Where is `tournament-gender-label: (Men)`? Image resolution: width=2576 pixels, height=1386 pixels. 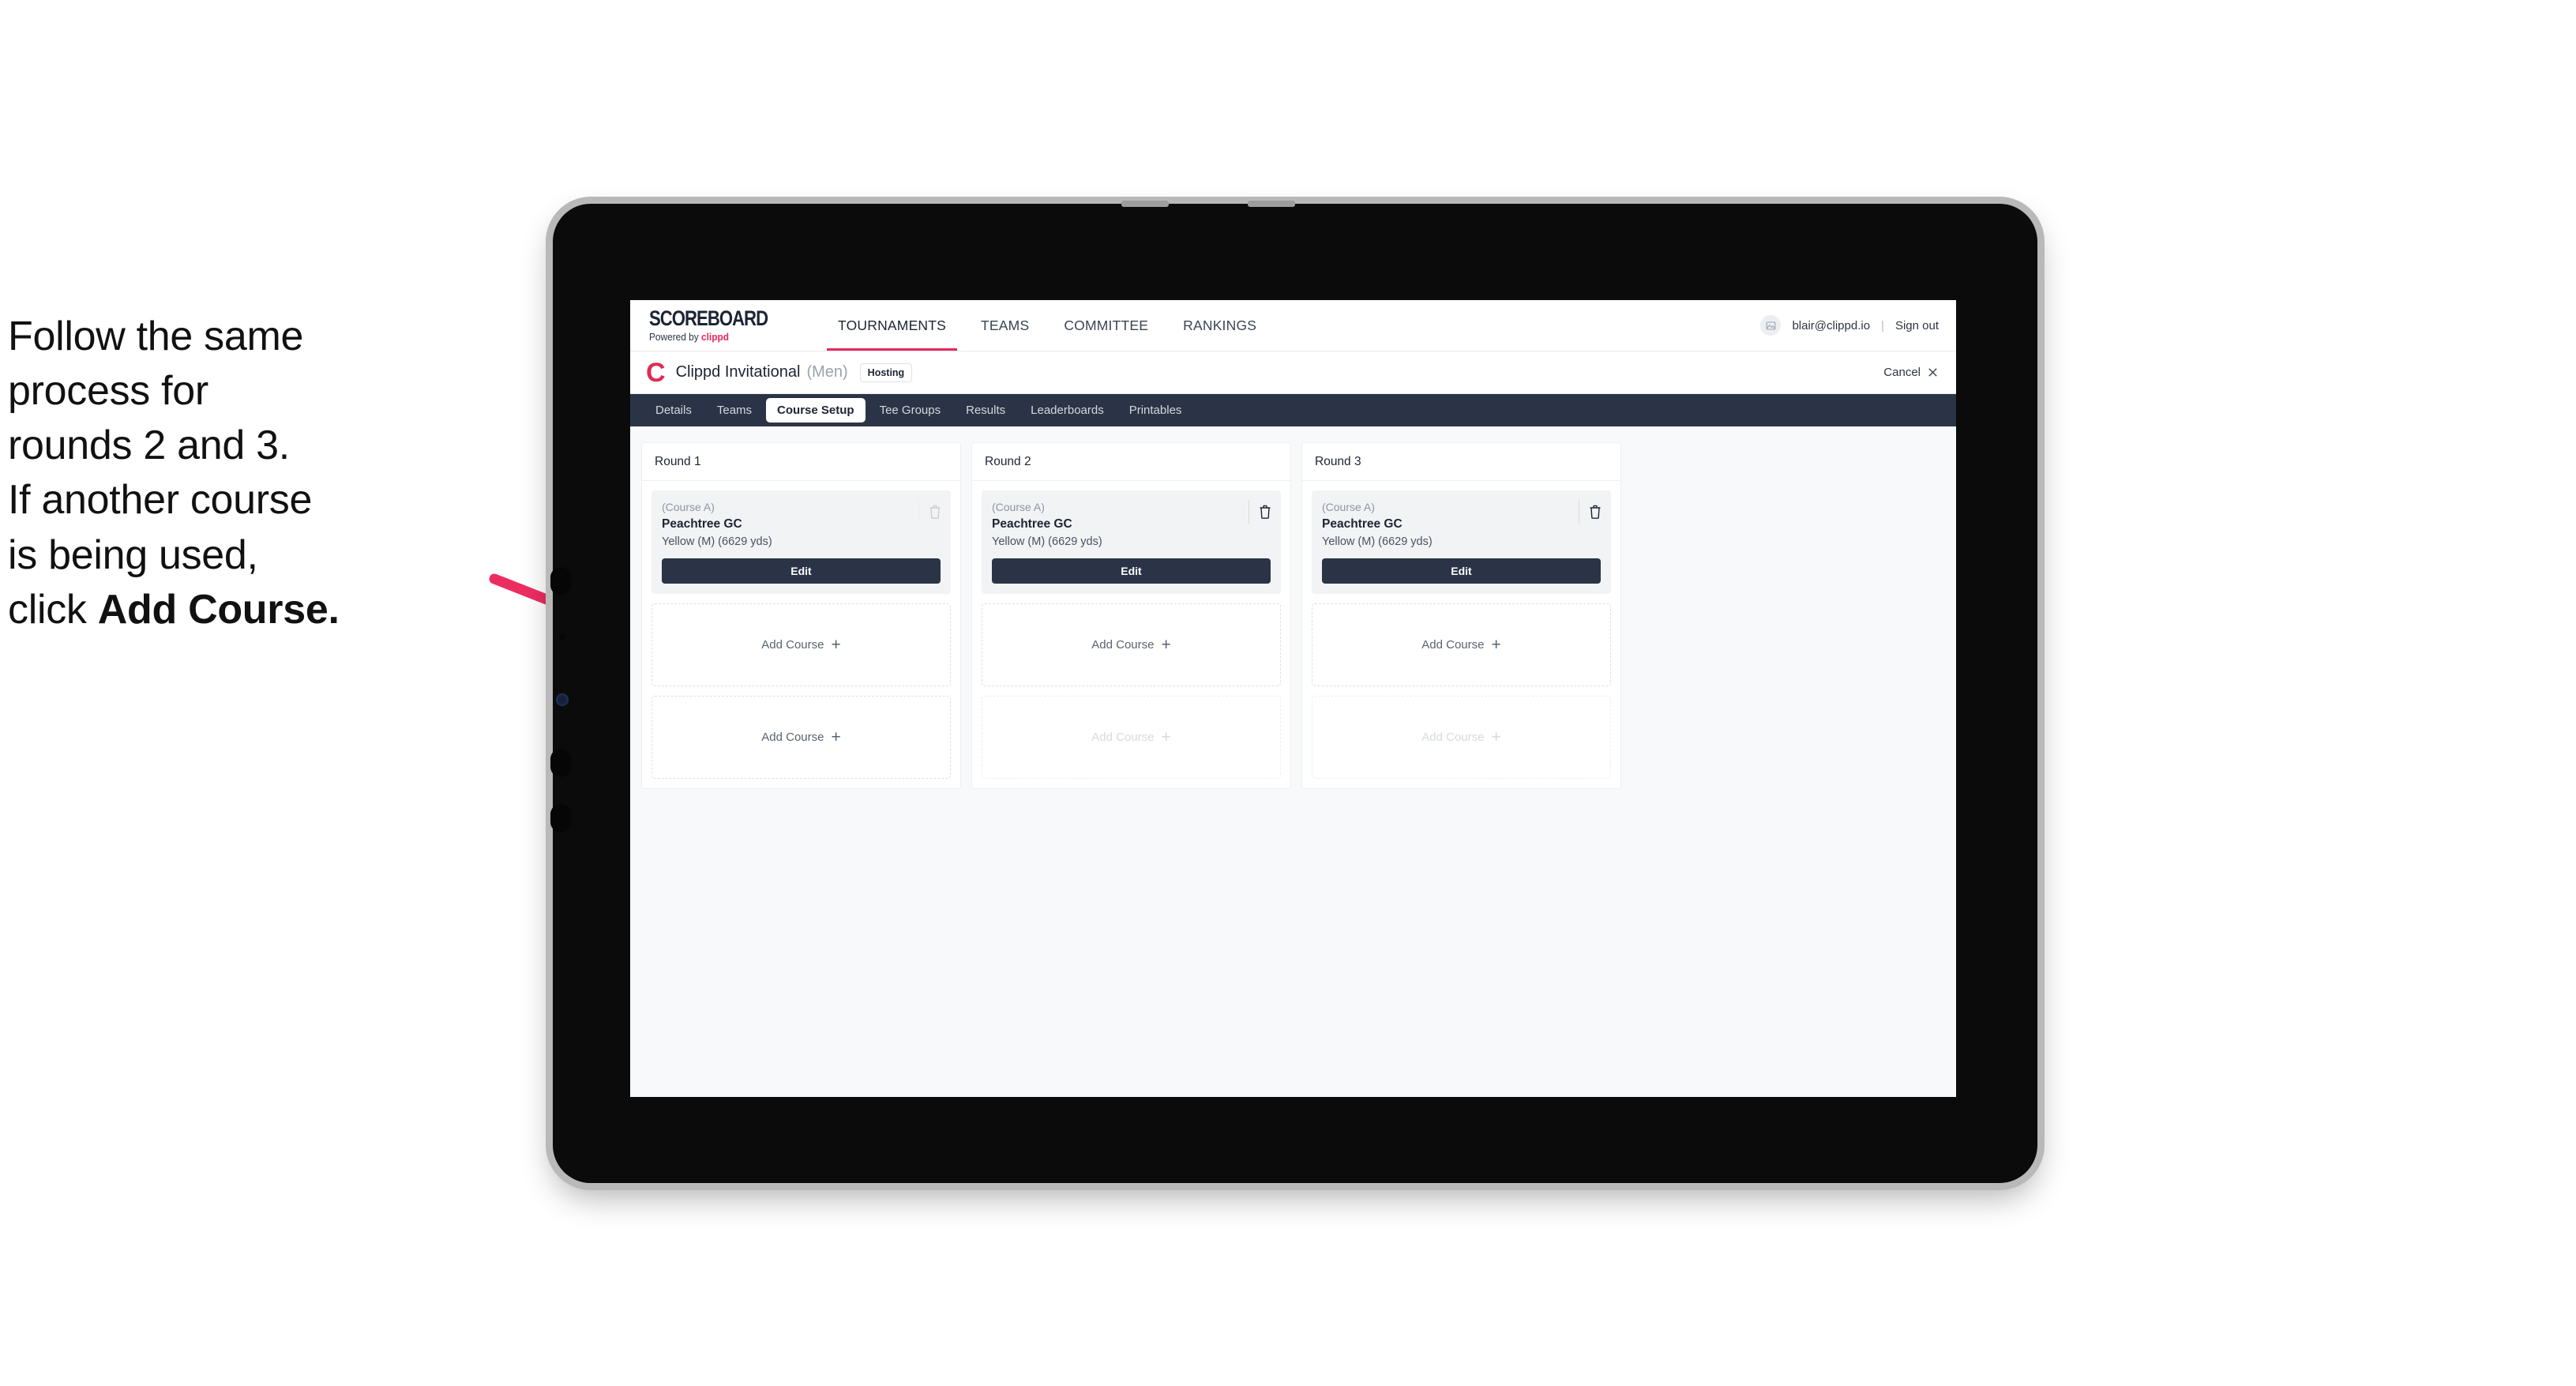 tournament-gender-label: (Men) is located at coordinates (827, 372).